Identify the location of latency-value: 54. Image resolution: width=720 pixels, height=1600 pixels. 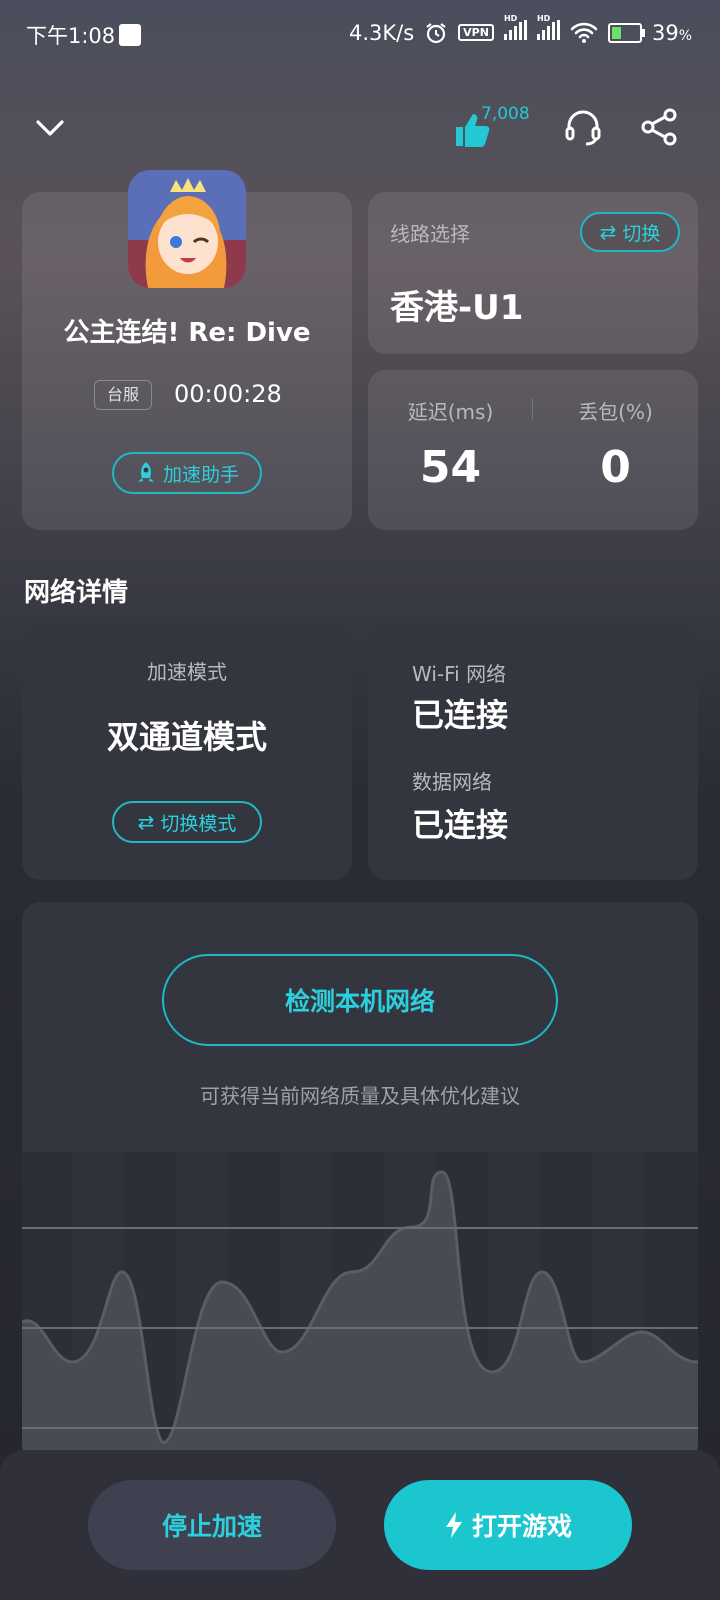
(450, 467).